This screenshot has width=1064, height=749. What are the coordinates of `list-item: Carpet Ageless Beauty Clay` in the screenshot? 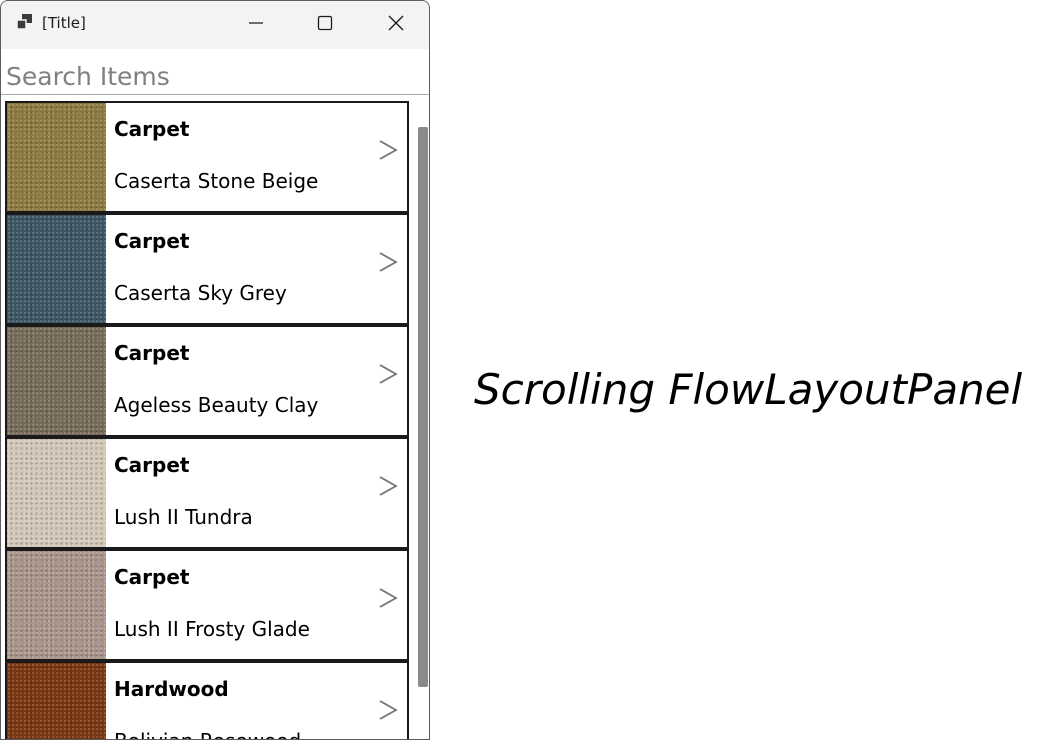 It's located at (207, 381).